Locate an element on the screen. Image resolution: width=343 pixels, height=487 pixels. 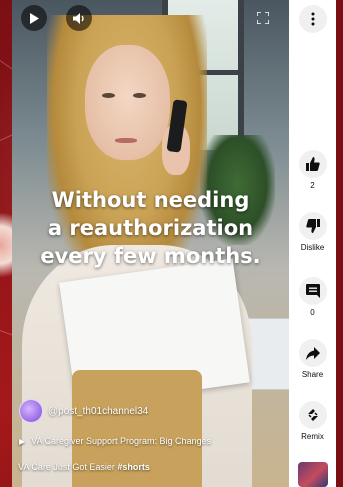
share-button is located at coordinates (312, 353).